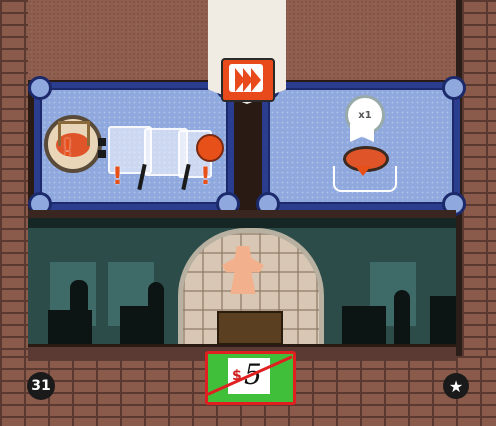 The image size is (496, 426). I want to click on red-token-icon, so click(210, 148).